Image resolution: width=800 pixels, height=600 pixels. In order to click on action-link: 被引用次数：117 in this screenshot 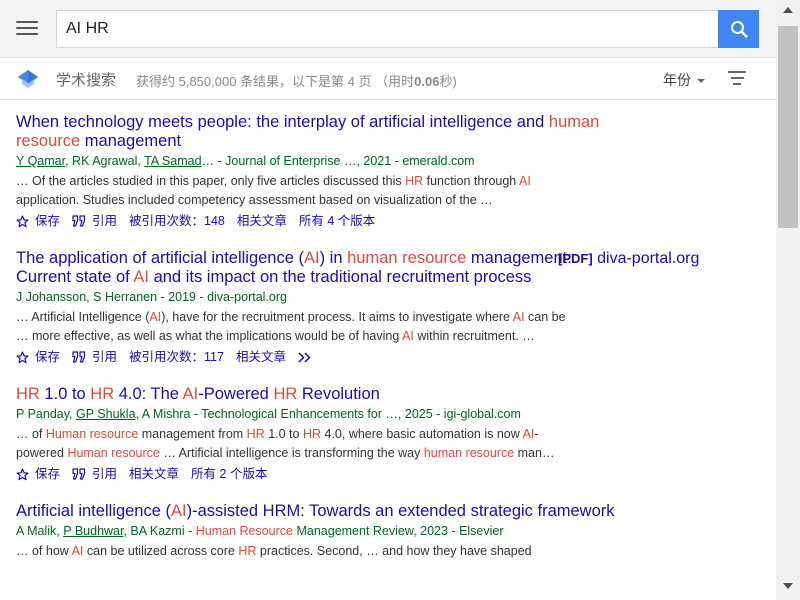, I will do `click(176, 357)`.